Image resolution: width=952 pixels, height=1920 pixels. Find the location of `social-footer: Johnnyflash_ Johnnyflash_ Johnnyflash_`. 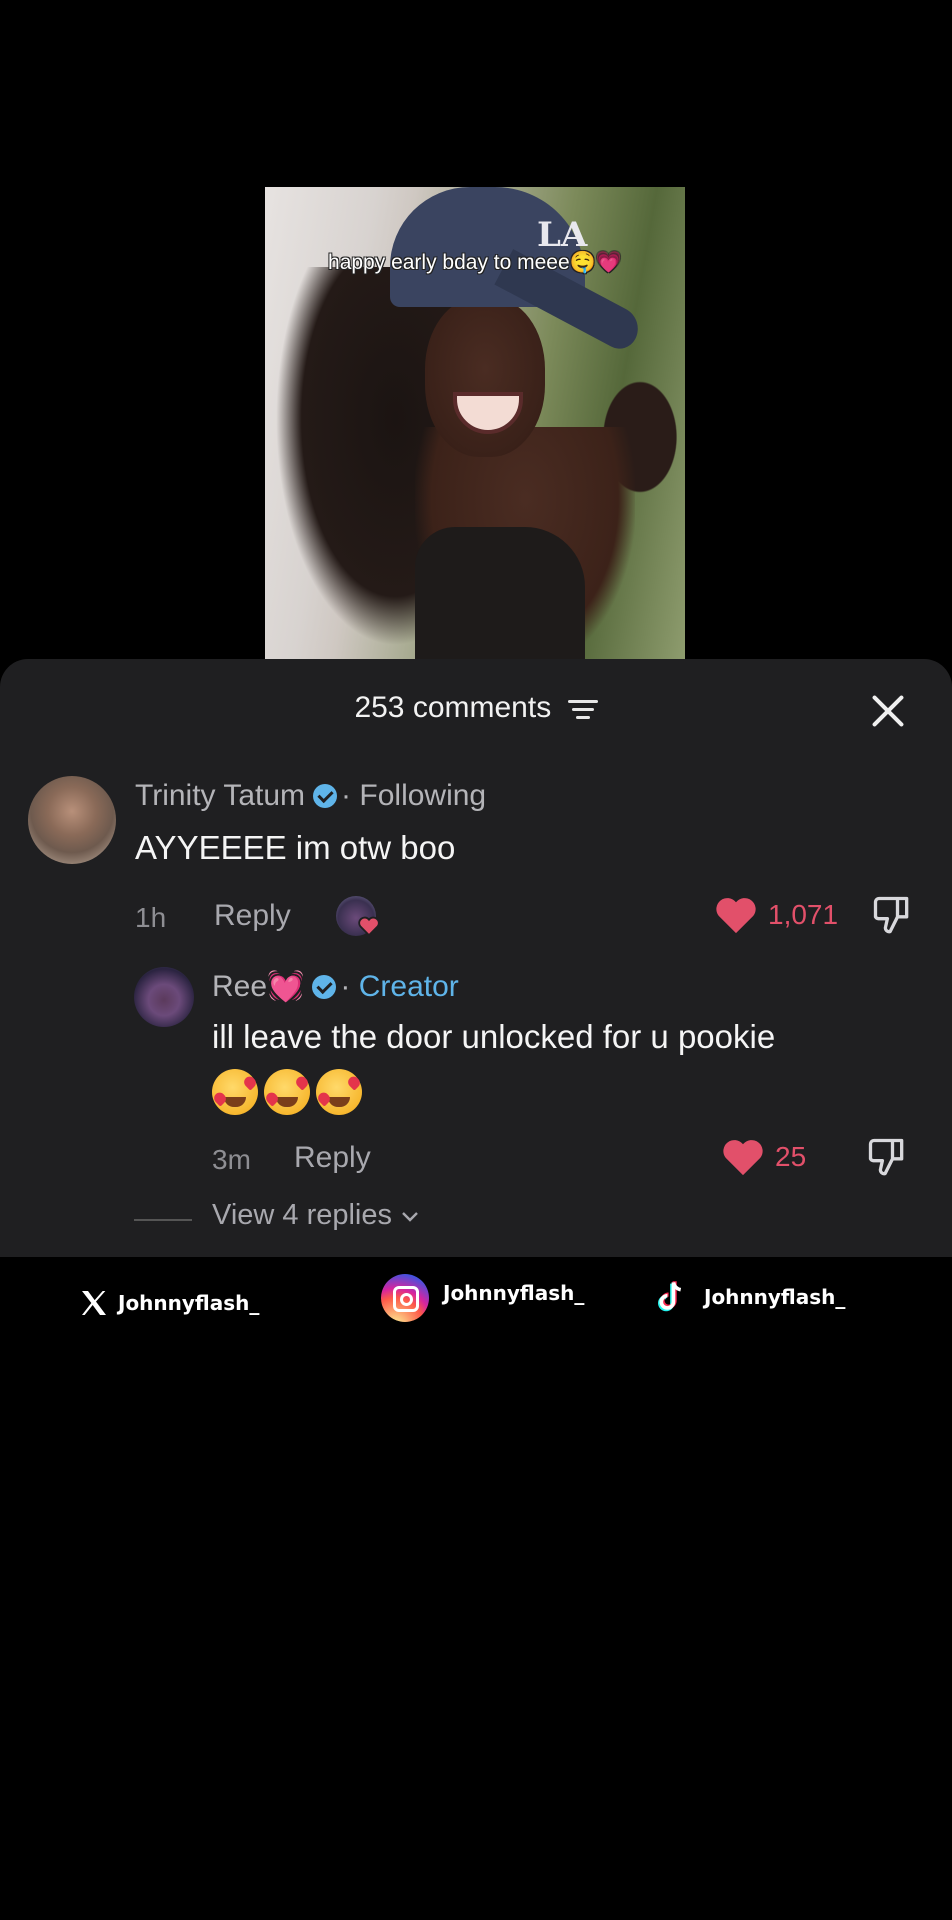

social-footer: Johnnyflash_ Johnnyflash_ Johnnyflash_ is located at coordinates (476, 1302).